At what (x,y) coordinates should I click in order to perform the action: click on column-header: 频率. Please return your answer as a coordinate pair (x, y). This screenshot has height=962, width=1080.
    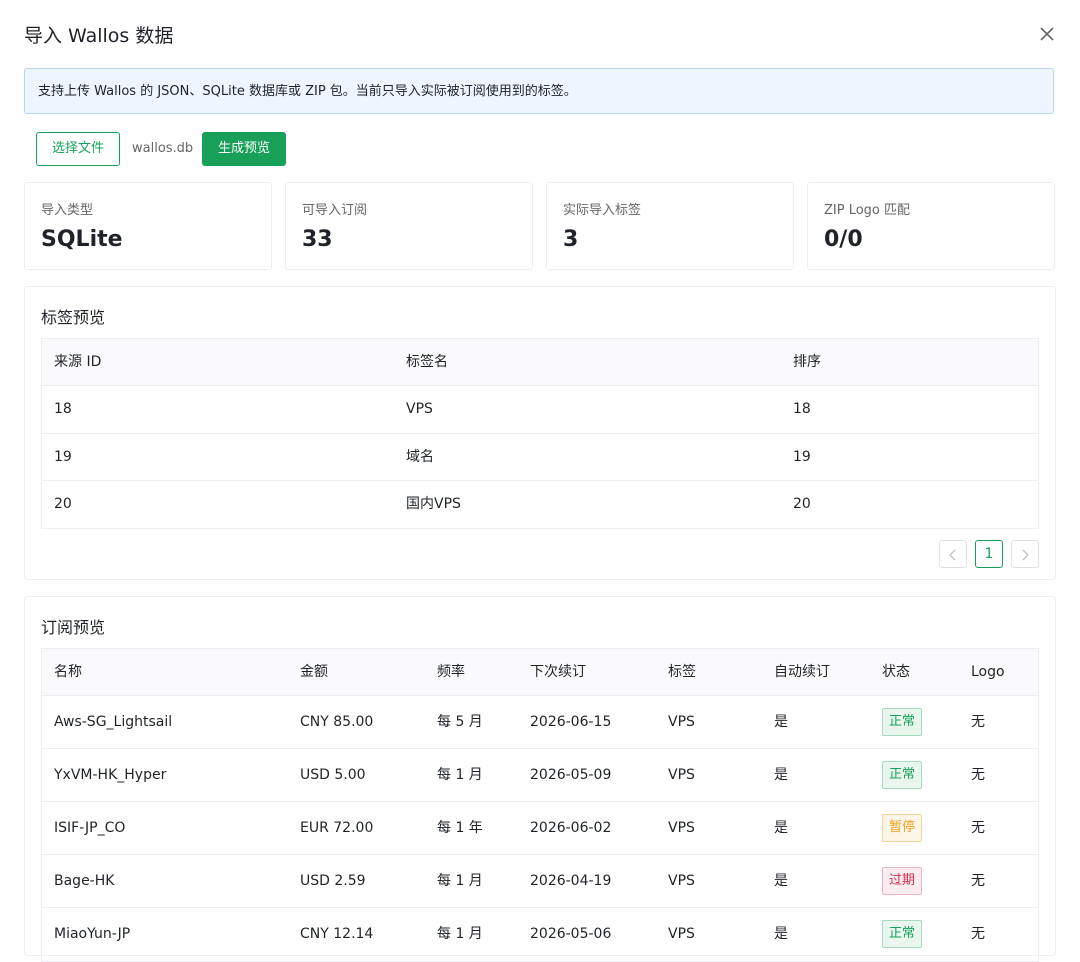
    Looking at the image, I should click on (451, 672).